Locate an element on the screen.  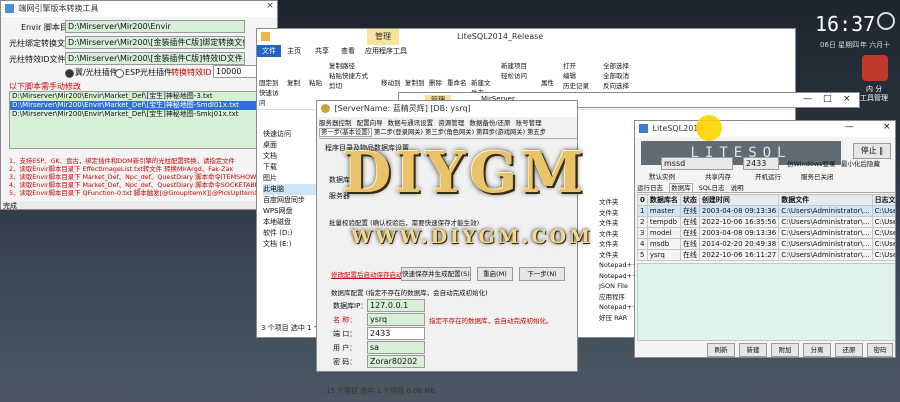
chk-start-on-boot: 开机运行 is located at coordinates (768, 176).